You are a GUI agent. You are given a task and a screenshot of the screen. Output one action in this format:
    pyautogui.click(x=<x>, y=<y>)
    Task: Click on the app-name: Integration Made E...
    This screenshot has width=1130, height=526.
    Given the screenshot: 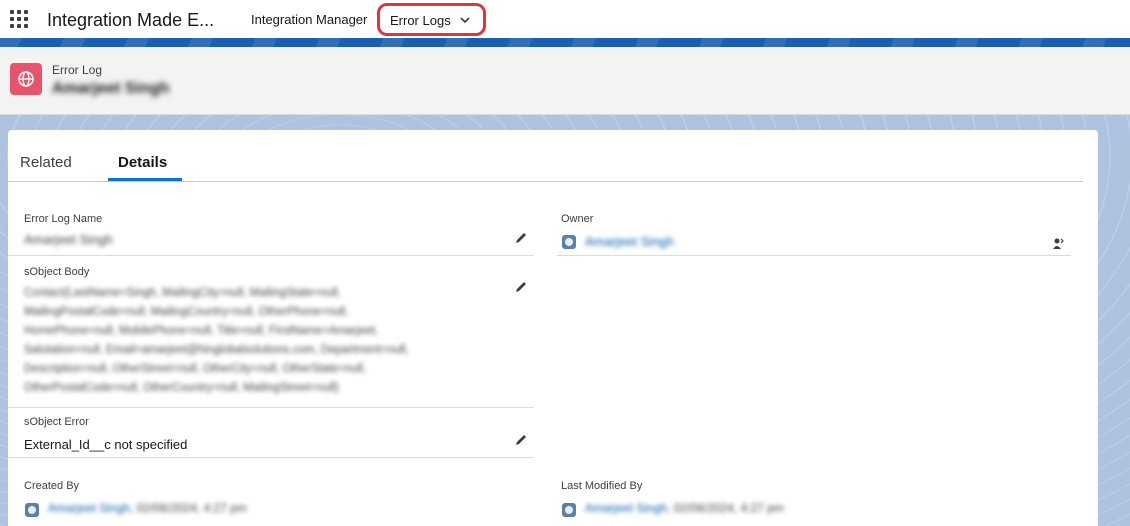 What is the action you would take?
    pyautogui.click(x=131, y=20)
    